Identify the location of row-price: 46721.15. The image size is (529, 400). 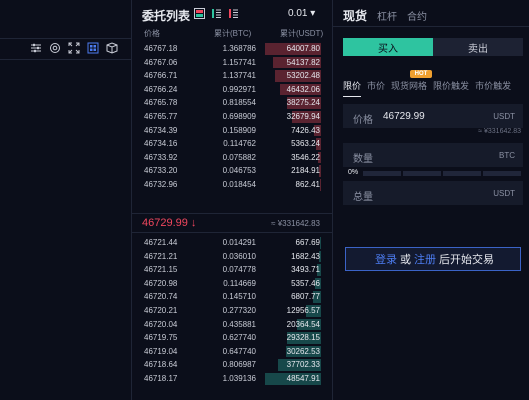
(161, 270).